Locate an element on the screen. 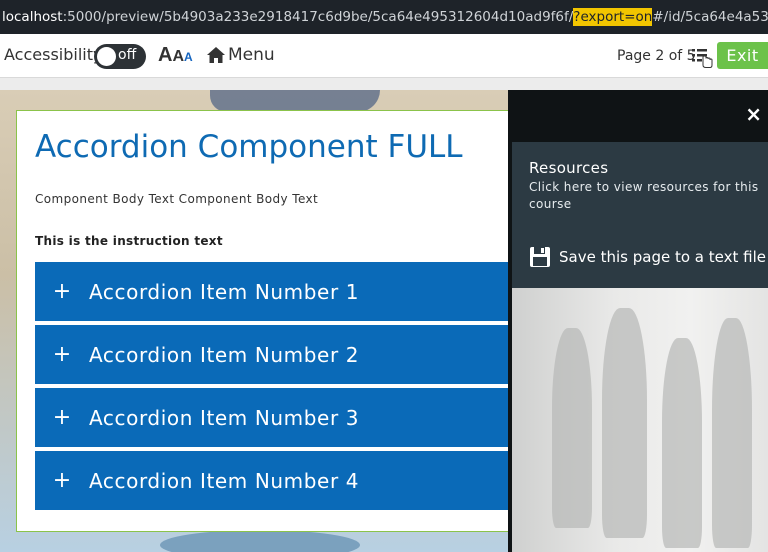 This screenshot has width=768, height=552. accessibility-toggle: off is located at coordinates (120, 56).